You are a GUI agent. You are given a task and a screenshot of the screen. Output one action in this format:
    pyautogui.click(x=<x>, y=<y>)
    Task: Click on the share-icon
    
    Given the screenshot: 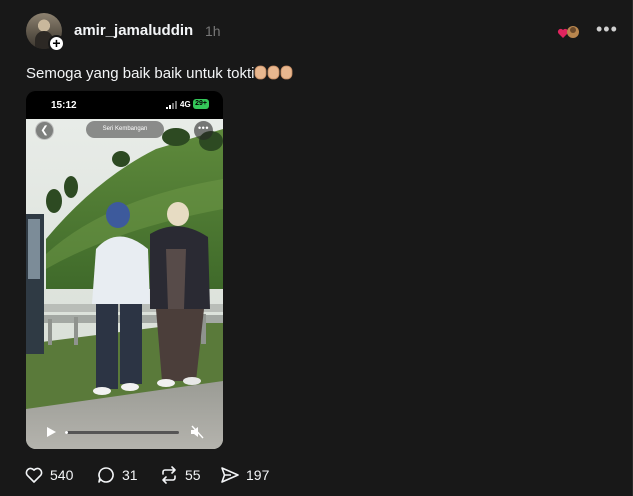 What is the action you would take?
    pyautogui.click(x=230, y=475)
    